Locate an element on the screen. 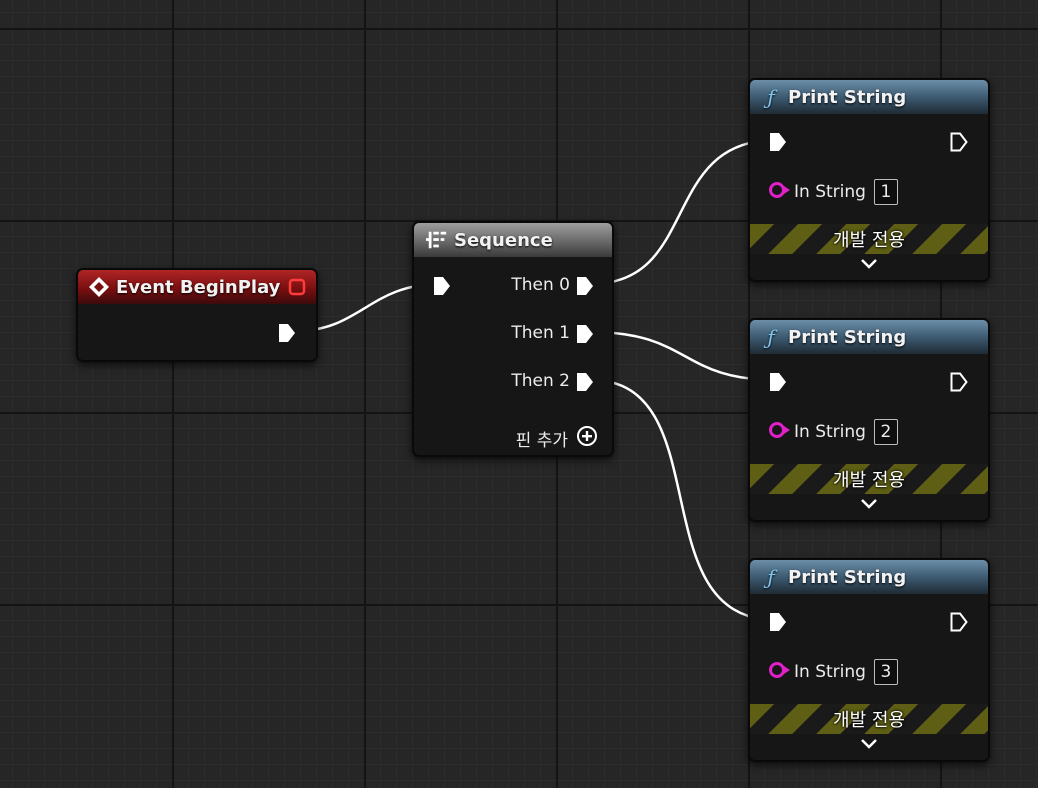 This screenshot has width=1038, height=788. delegate-square-icon is located at coordinates (297, 289).